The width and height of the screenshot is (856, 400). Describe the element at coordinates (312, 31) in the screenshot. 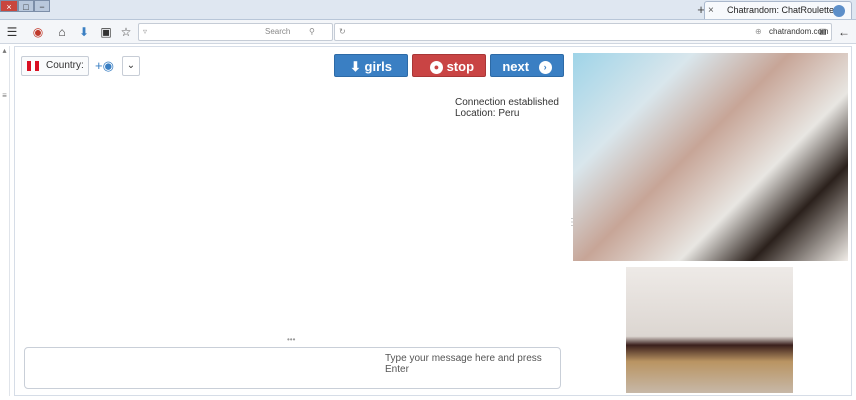

I see `search-icon: ⚲` at that location.